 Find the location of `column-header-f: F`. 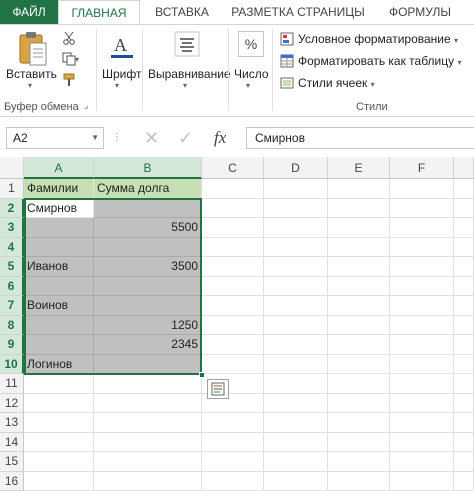

column-header-f: F is located at coordinates (422, 168).